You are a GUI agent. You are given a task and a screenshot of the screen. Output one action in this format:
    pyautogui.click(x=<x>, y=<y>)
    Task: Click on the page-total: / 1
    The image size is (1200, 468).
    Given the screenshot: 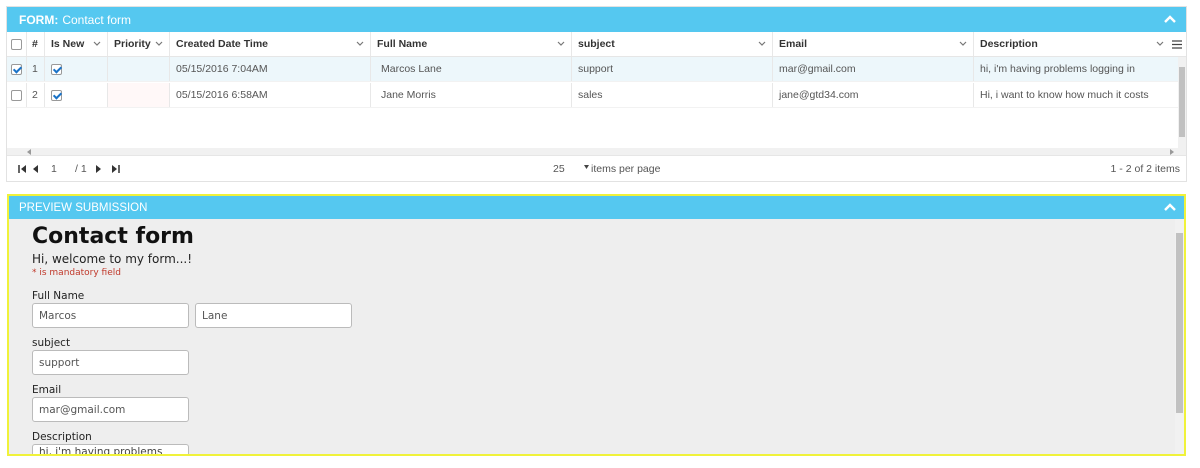 What is the action you would take?
    pyautogui.click(x=81, y=168)
    